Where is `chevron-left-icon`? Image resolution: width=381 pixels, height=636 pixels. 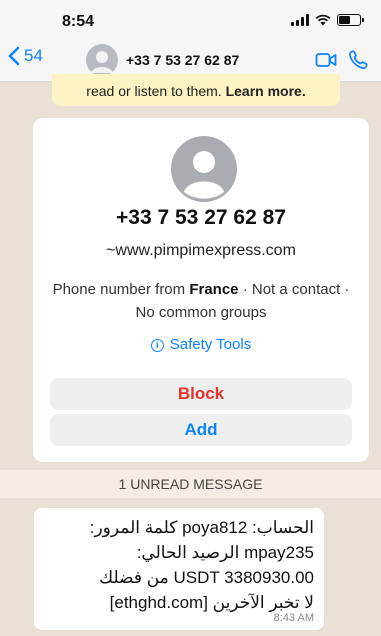
chevron-left-icon is located at coordinates (14, 56).